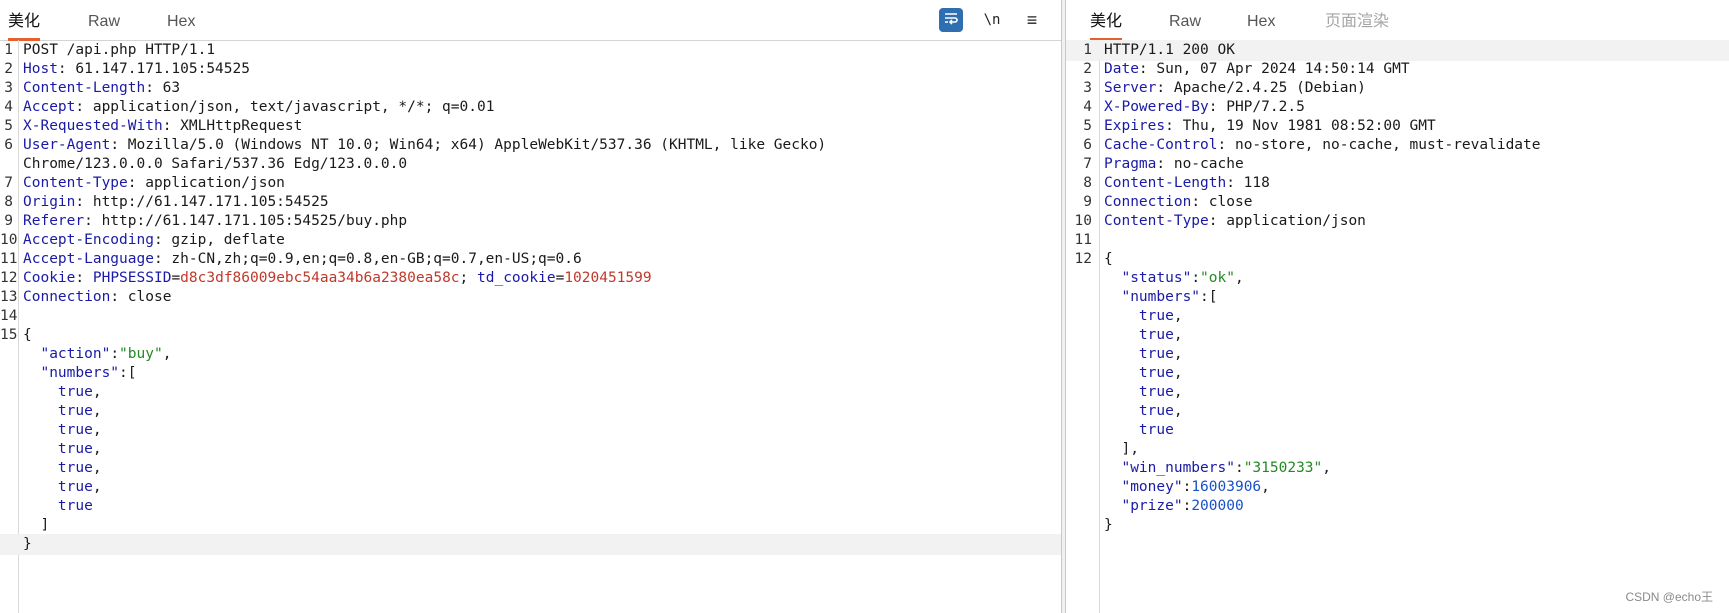  Describe the element at coordinates (1087, 145) in the screenshot. I see `line-number: 6` at that location.